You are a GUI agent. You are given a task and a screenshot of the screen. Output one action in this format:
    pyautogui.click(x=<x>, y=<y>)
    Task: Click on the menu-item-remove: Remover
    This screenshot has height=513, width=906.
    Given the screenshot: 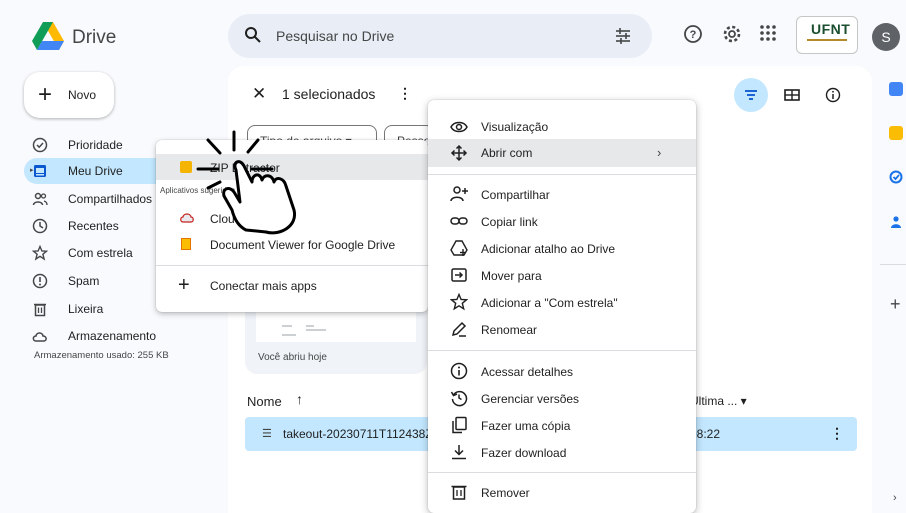 What is the action you would take?
    pyautogui.click(x=505, y=493)
    